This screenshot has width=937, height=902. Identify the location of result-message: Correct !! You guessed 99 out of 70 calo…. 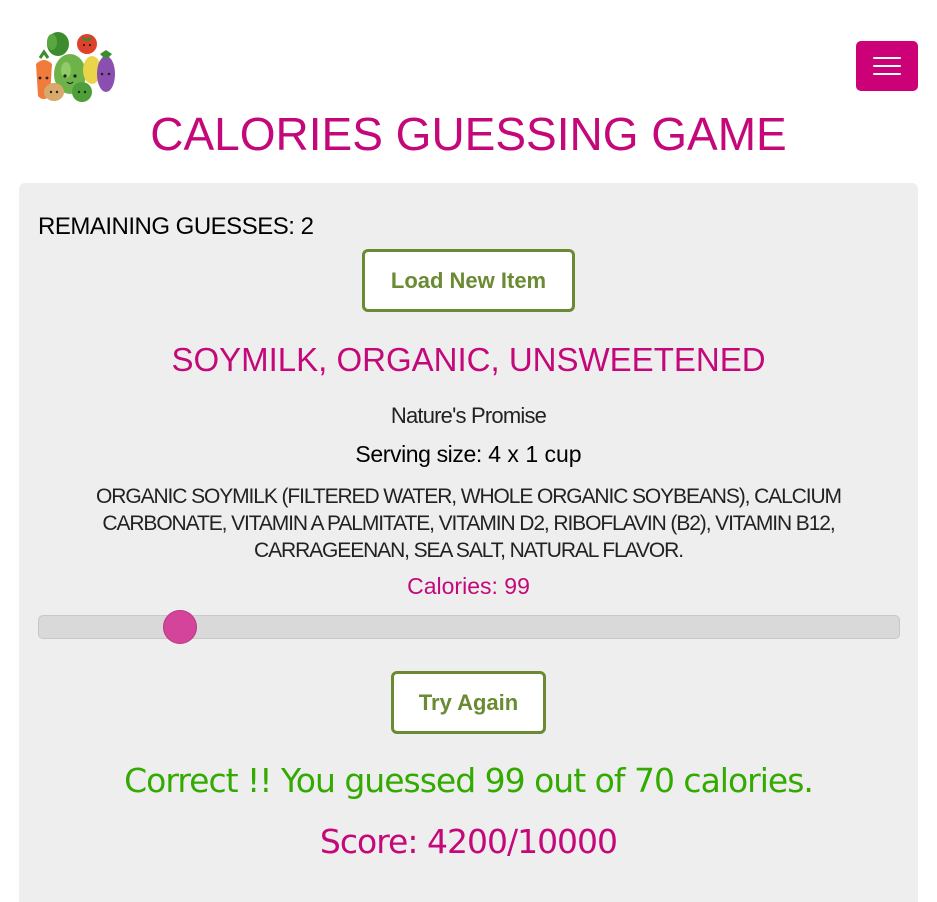
(469, 780).